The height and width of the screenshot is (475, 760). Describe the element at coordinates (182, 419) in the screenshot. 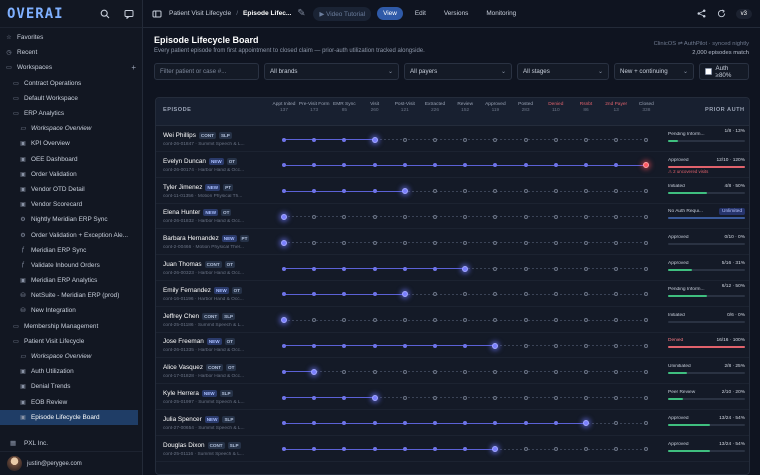

I see `patient-name: Julia Spencer` at that location.